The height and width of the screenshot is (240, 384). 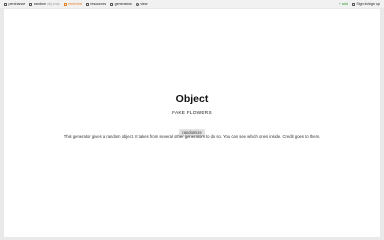 I want to click on nav-account: + add Sign in/sign up, so click(x=359, y=4).